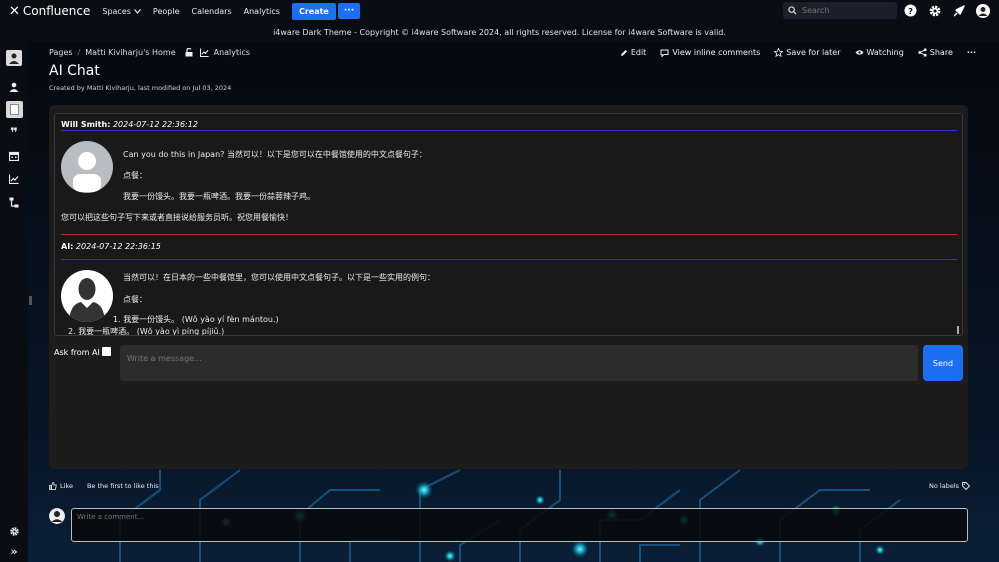 The height and width of the screenshot is (562, 999). What do you see at coordinates (946, 10) in the screenshot?
I see `top-right-icons: ?` at bounding box center [946, 10].